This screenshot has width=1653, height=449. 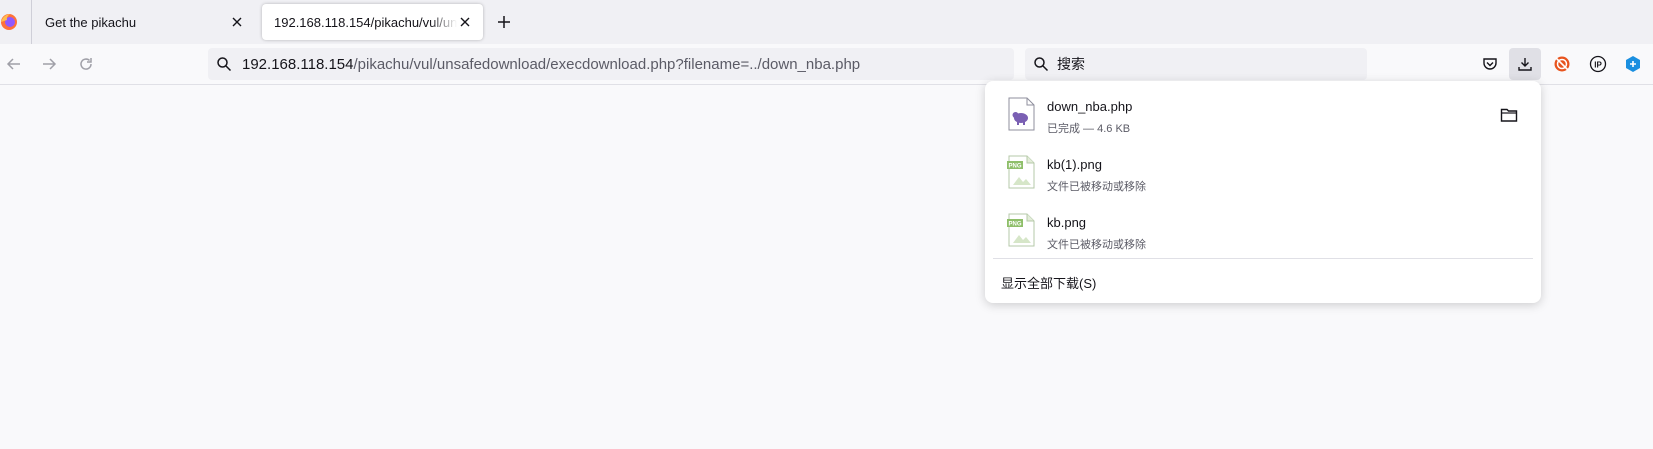 I want to click on download-filename: kb(1).png, so click(x=1074, y=164).